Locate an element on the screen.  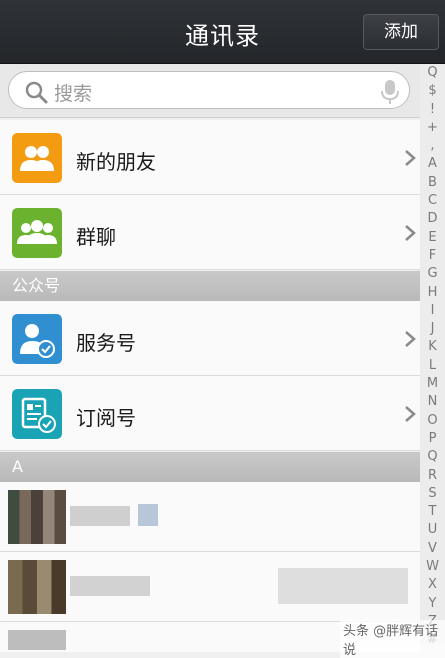
service-account-icon is located at coordinates (37, 339).